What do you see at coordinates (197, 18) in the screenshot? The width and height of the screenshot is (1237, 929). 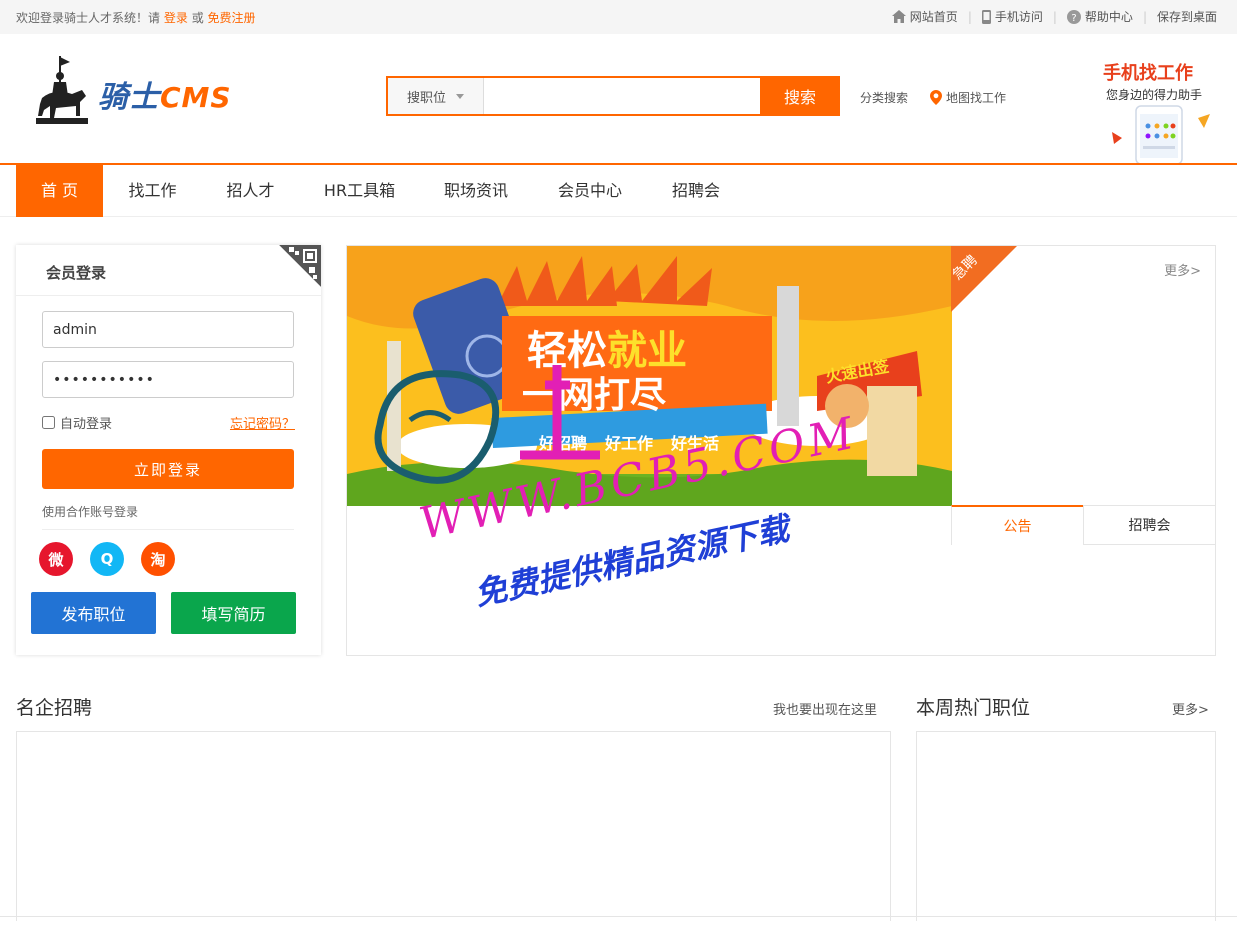 I see `or-text: 或` at bounding box center [197, 18].